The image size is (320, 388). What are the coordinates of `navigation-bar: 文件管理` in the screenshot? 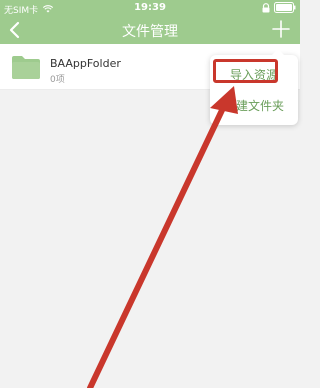 It's located at (150, 30).